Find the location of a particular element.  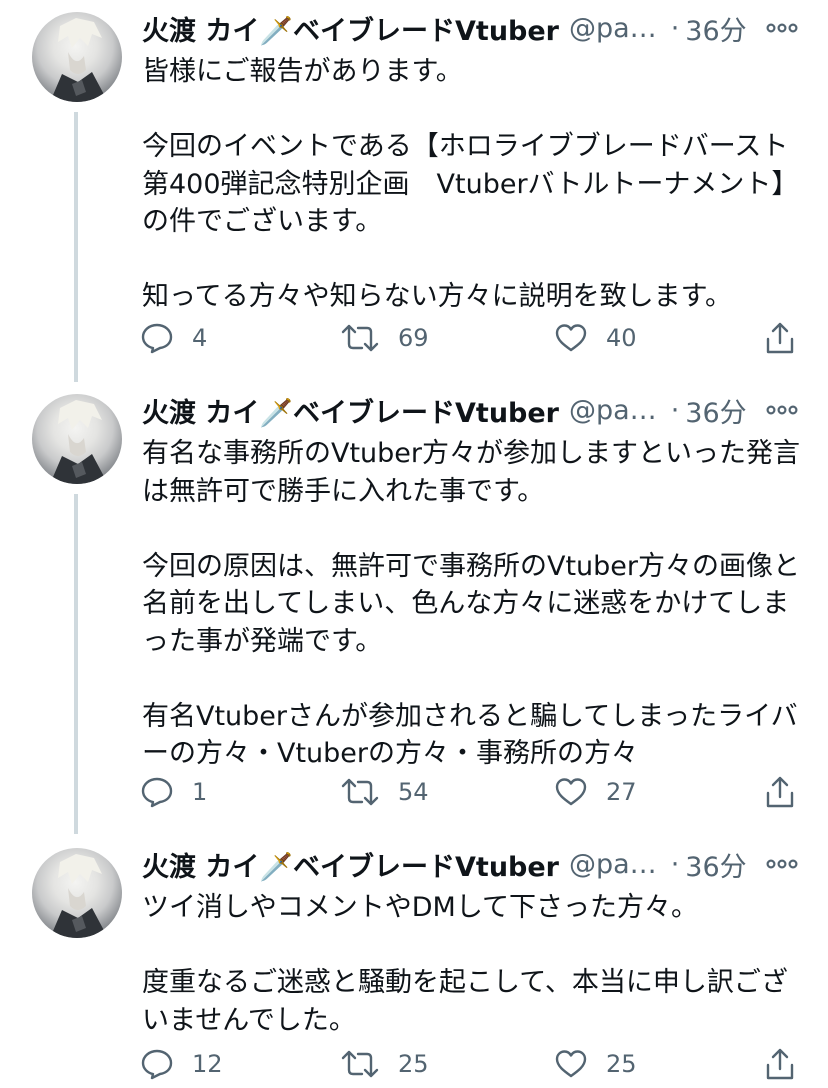

reply-count: 4 is located at coordinates (200, 338).